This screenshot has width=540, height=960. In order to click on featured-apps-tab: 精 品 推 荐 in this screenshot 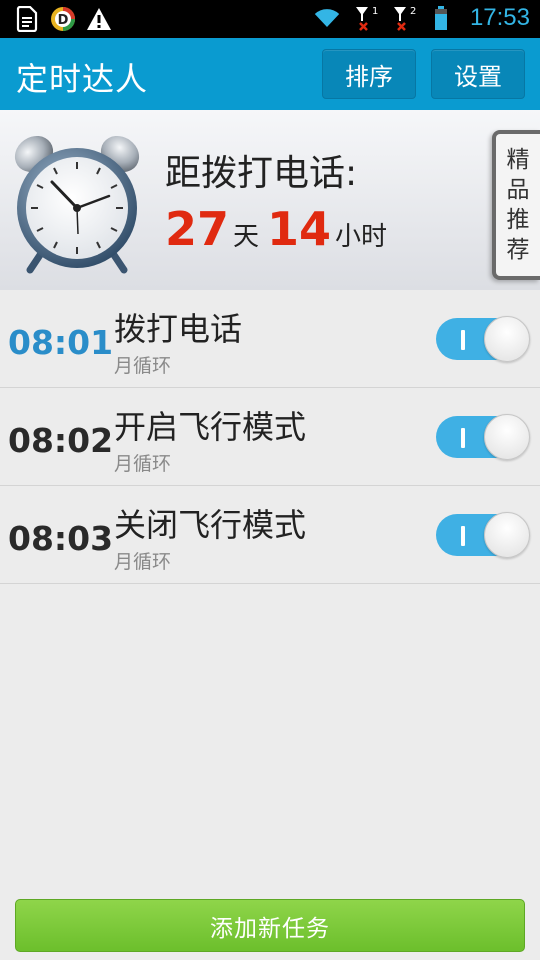, I will do `click(516, 205)`.